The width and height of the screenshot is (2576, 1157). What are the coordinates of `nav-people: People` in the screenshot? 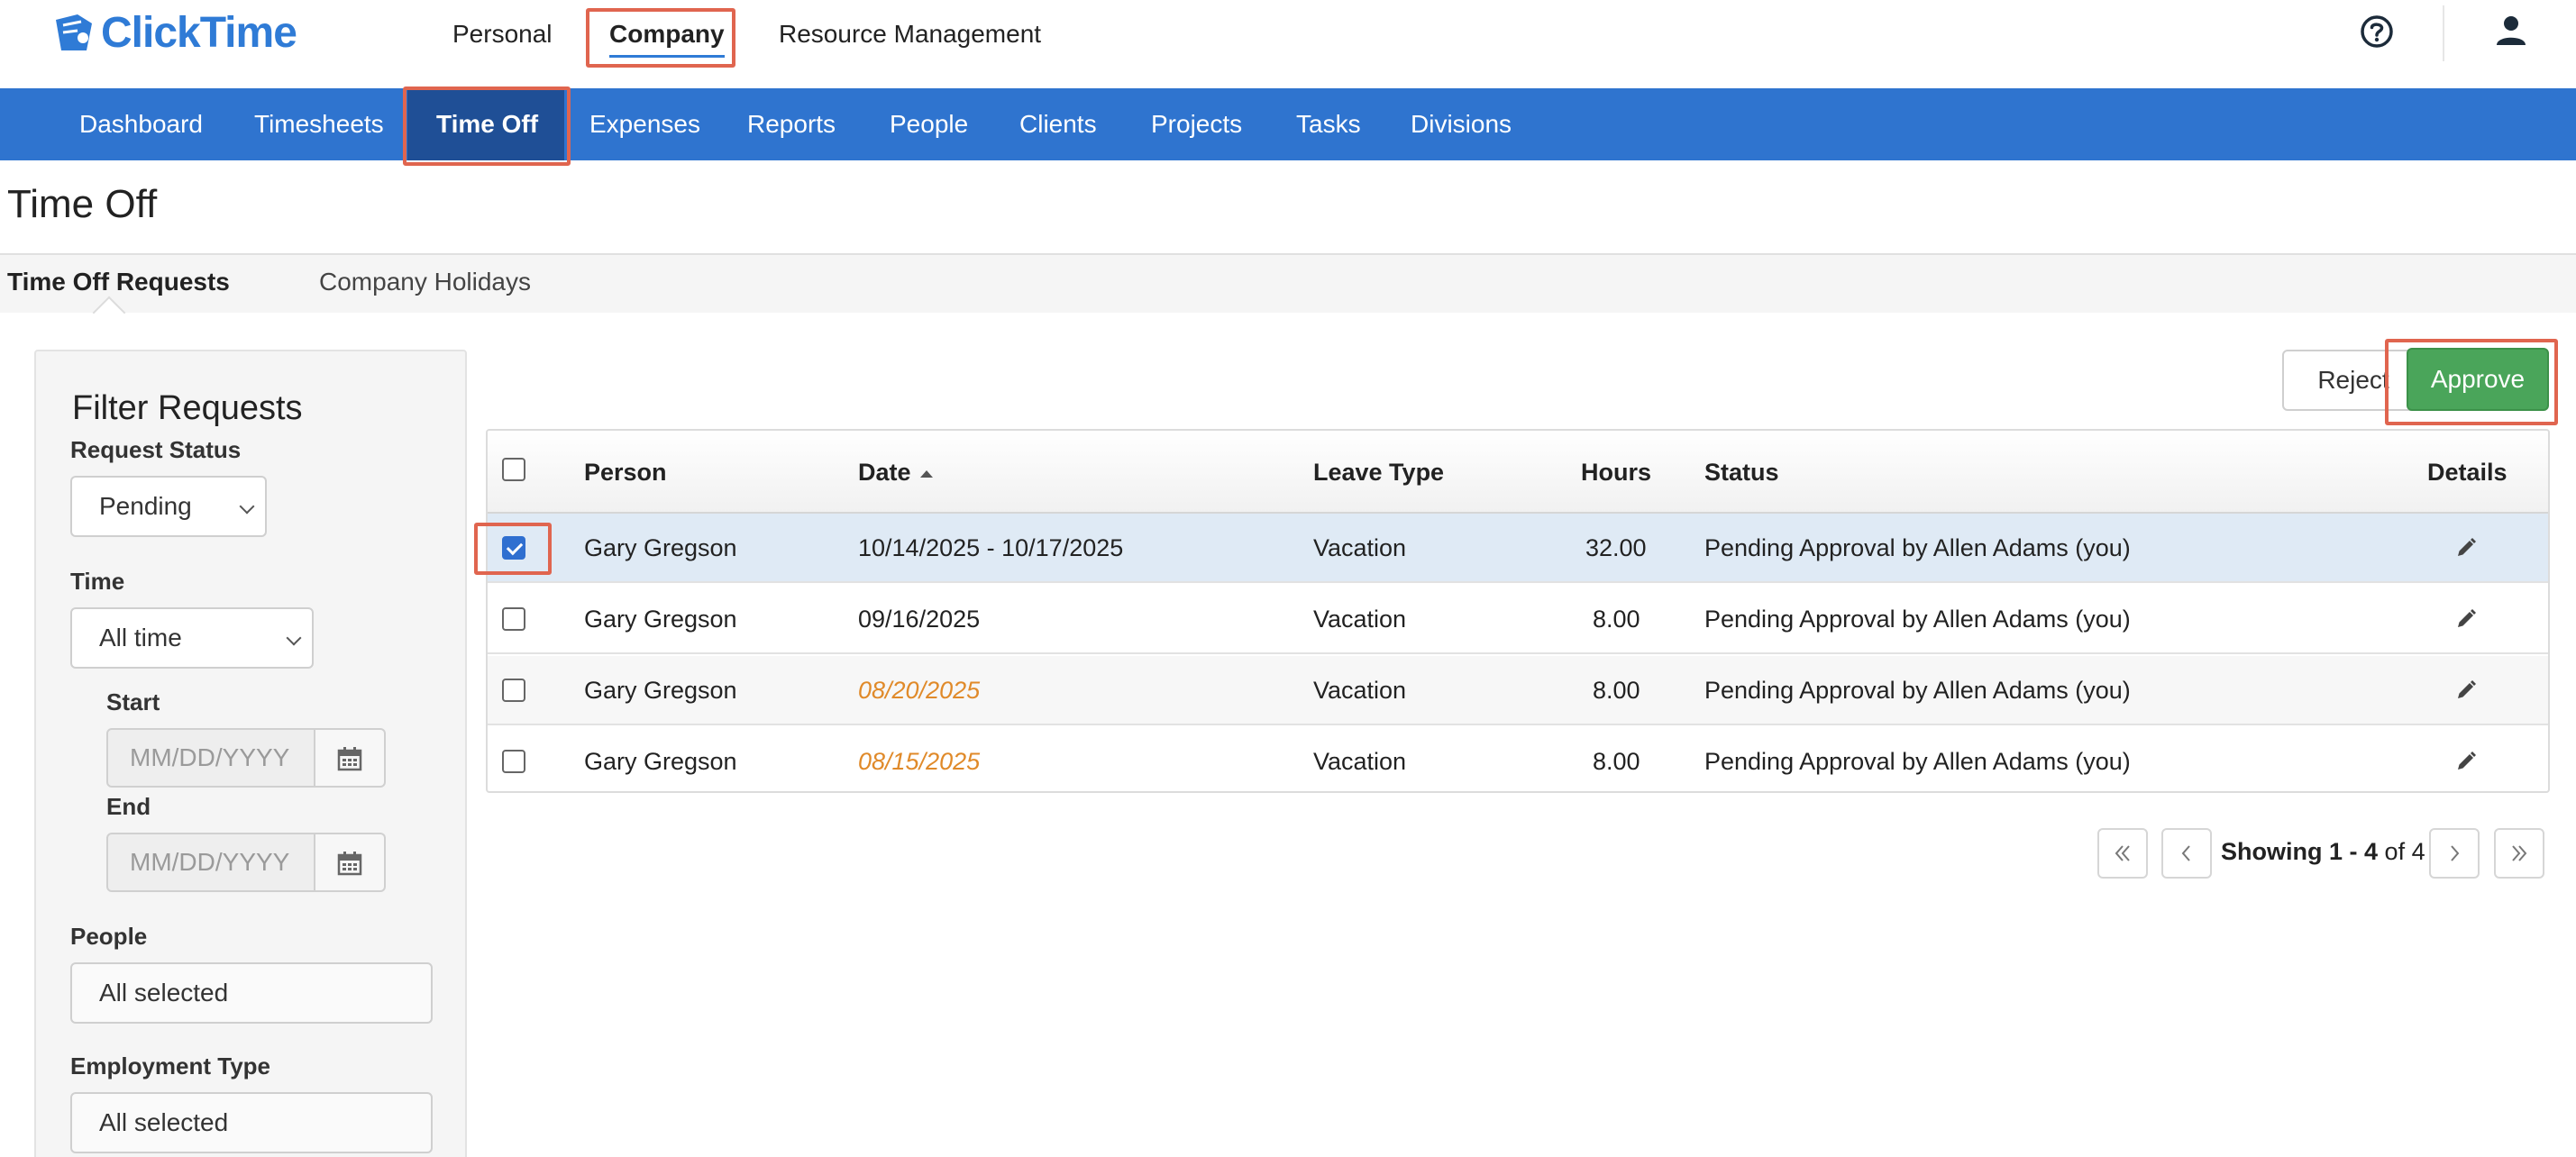 It's located at (929, 124).